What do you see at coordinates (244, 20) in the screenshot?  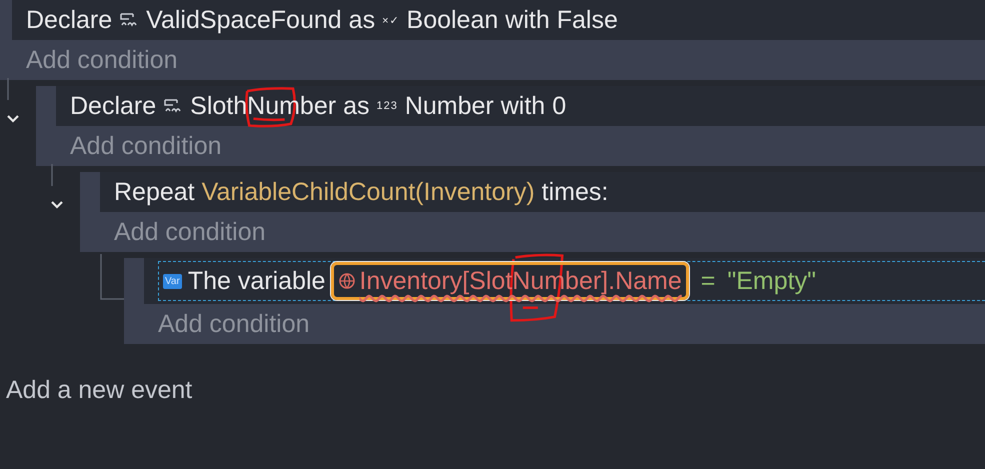 I see `variable-name: ValidSpaceFound` at bounding box center [244, 20].